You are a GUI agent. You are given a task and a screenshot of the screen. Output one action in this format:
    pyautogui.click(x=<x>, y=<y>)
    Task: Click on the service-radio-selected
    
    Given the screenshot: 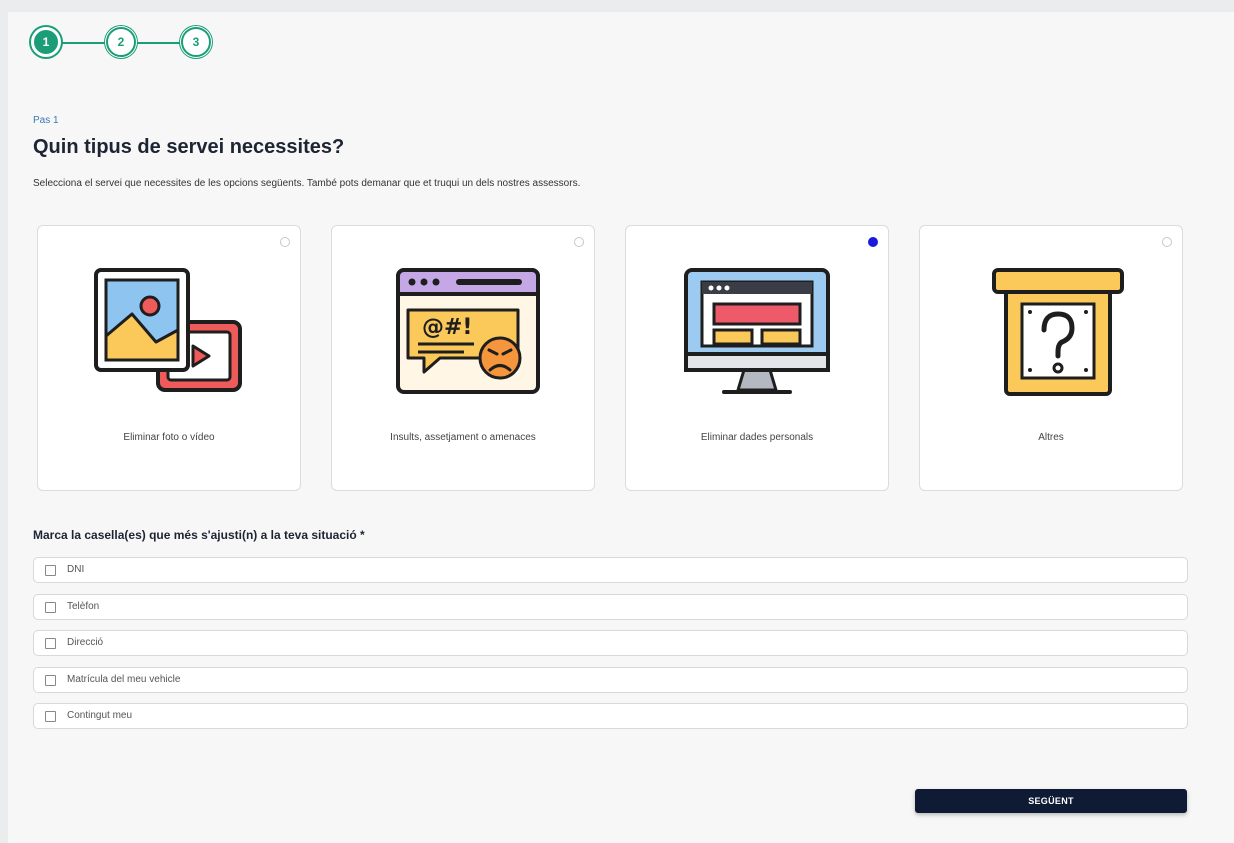 What is the action you would take?
    pyautogui.click(x=873, y=242)
    